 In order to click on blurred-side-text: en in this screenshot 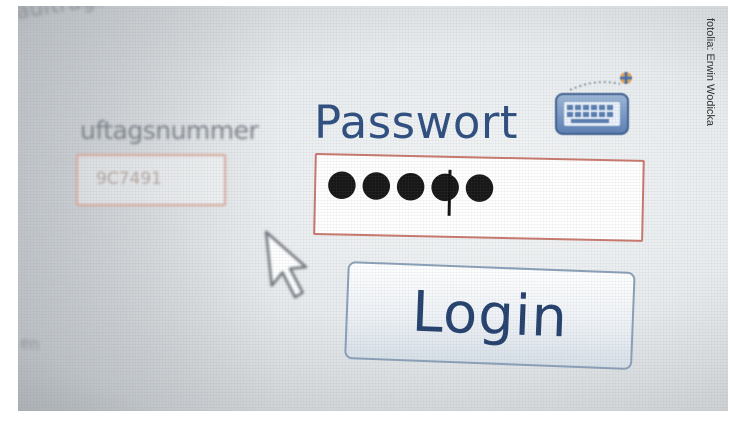, I will do `click(30, 343)`.